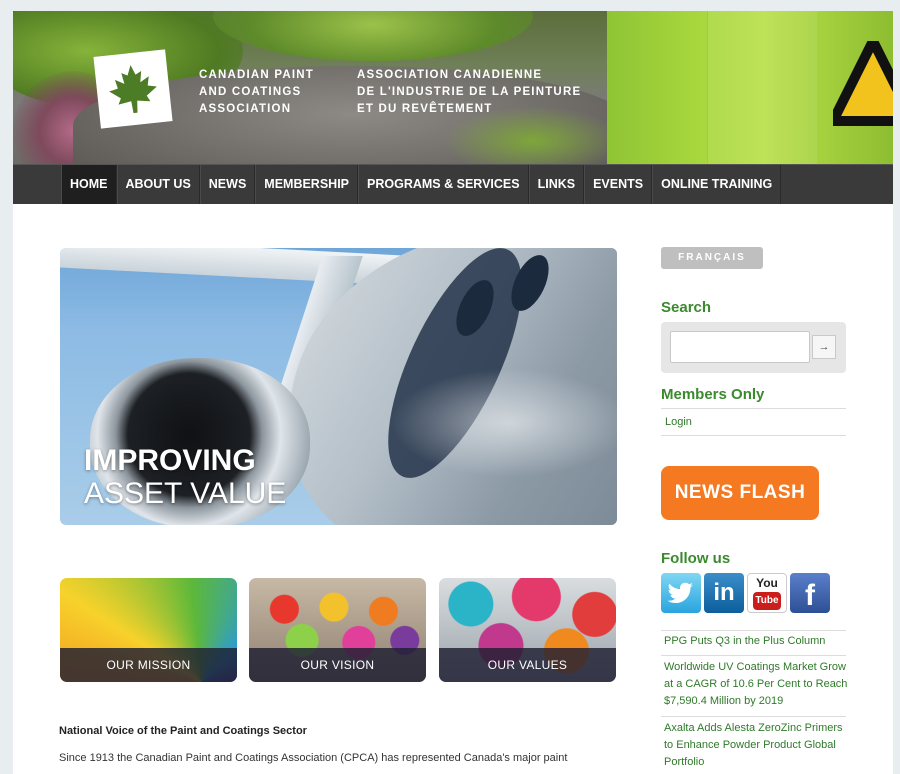  I want to click on nav-item-events: EVENTS, so click(618, 184).